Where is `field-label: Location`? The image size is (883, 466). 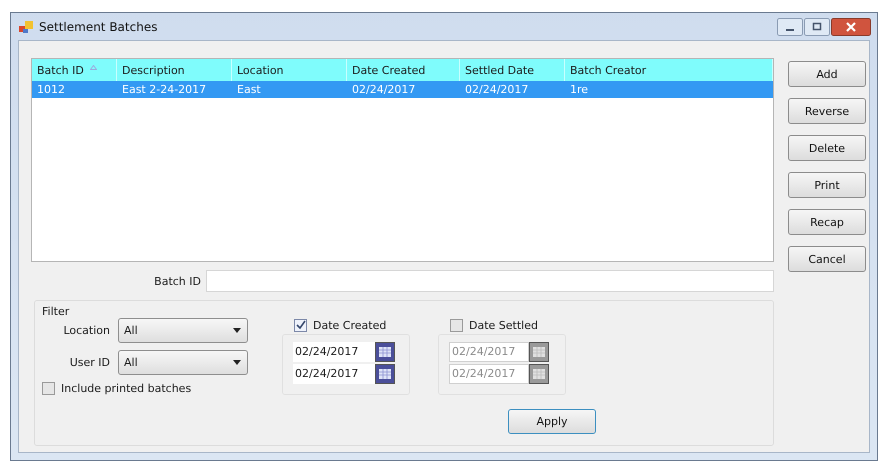 field-label: Location is located at coordinates (86, 330).